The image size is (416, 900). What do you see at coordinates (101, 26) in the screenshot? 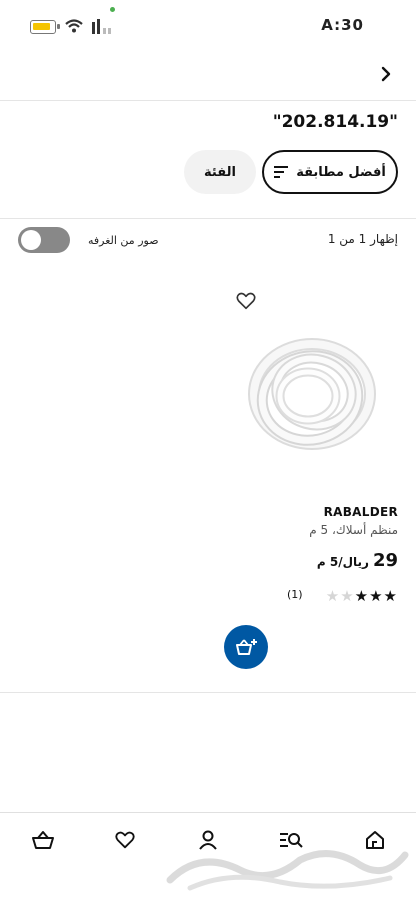
I see `signal-icon` at bounding box center [101, 26].